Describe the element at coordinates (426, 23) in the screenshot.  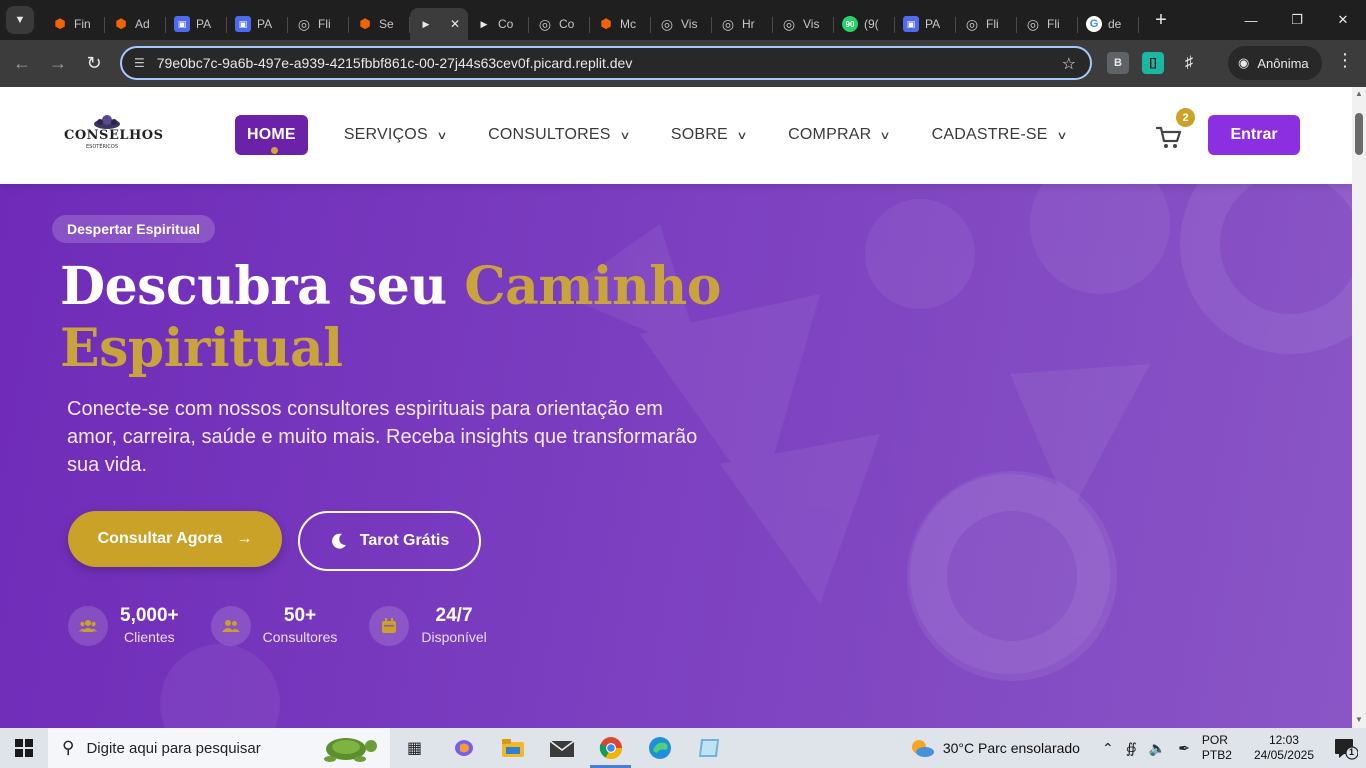
I see `site-icon: ▶` at that location.